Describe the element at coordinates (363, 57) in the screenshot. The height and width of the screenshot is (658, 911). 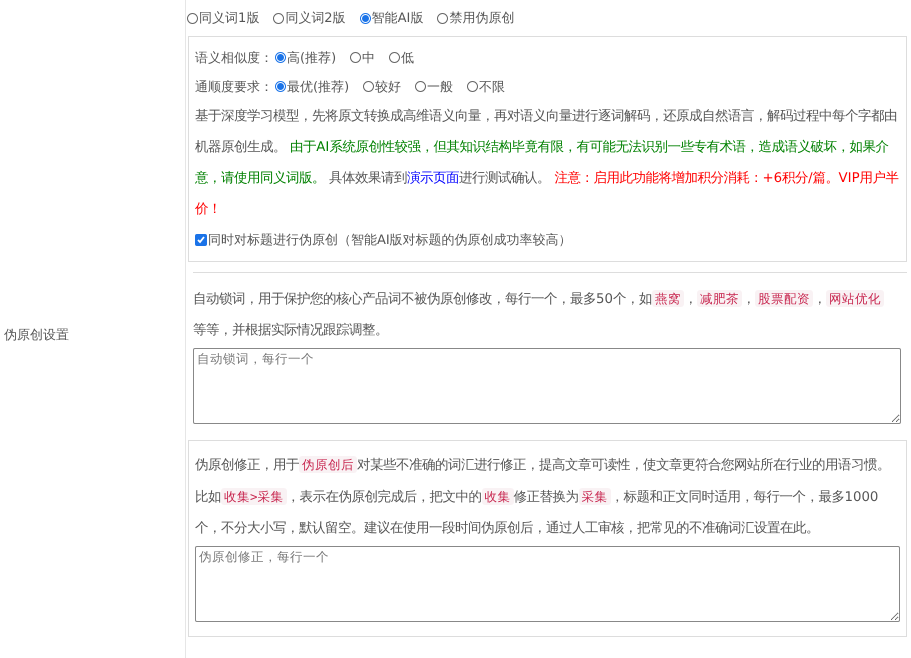
I see `radio-option: 中` at that location.